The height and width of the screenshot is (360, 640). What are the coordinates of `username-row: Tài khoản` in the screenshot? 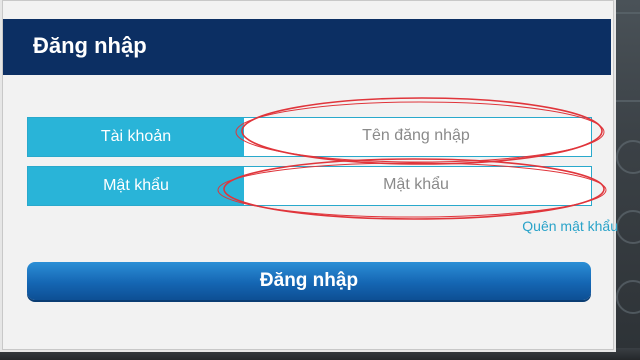 It's located at (309, 137).